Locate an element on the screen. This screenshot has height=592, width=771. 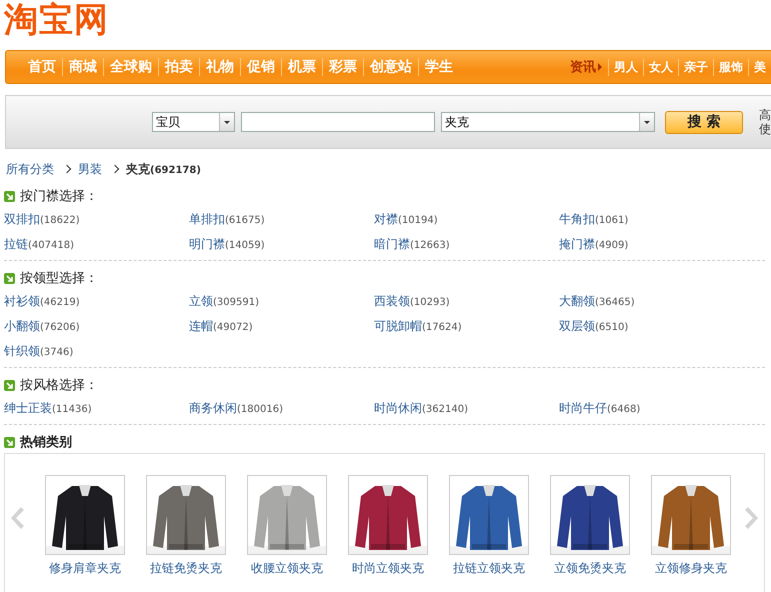
filter-option: 牛角扣(1061) is located at coordinates (651, 219).